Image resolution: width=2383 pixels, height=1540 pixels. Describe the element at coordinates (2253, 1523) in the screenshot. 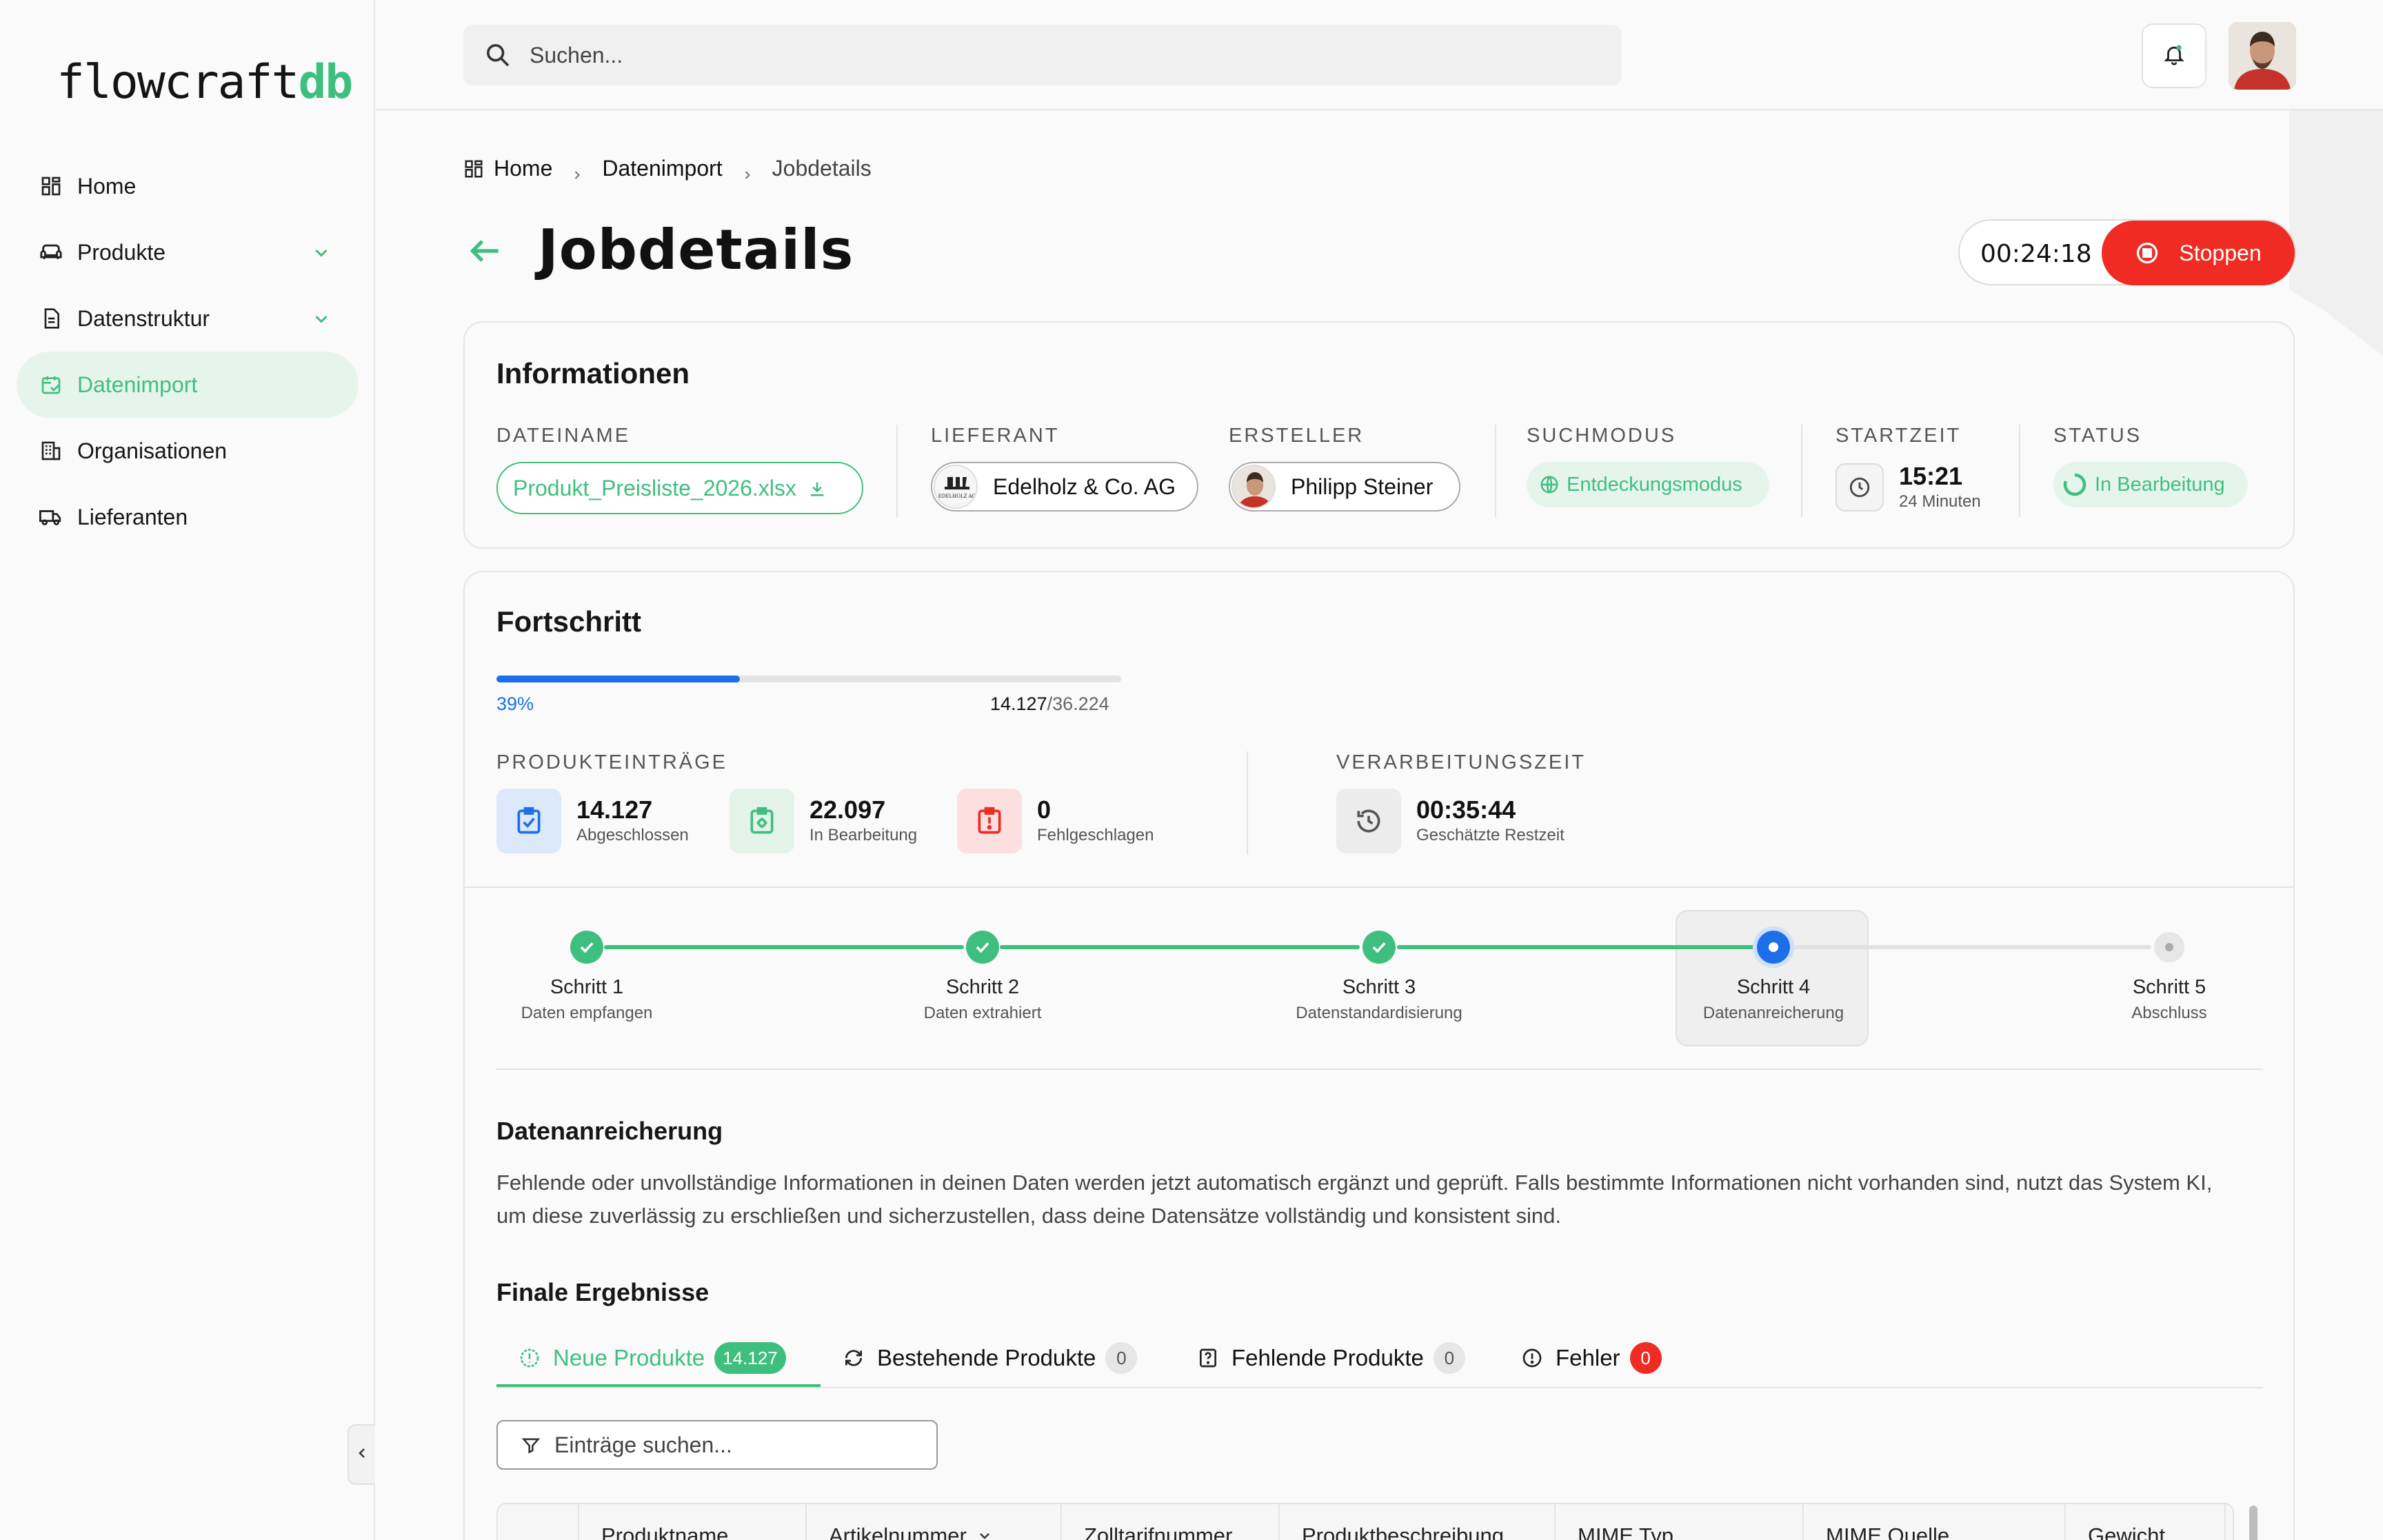

I see `table-scrollbar` at that location.